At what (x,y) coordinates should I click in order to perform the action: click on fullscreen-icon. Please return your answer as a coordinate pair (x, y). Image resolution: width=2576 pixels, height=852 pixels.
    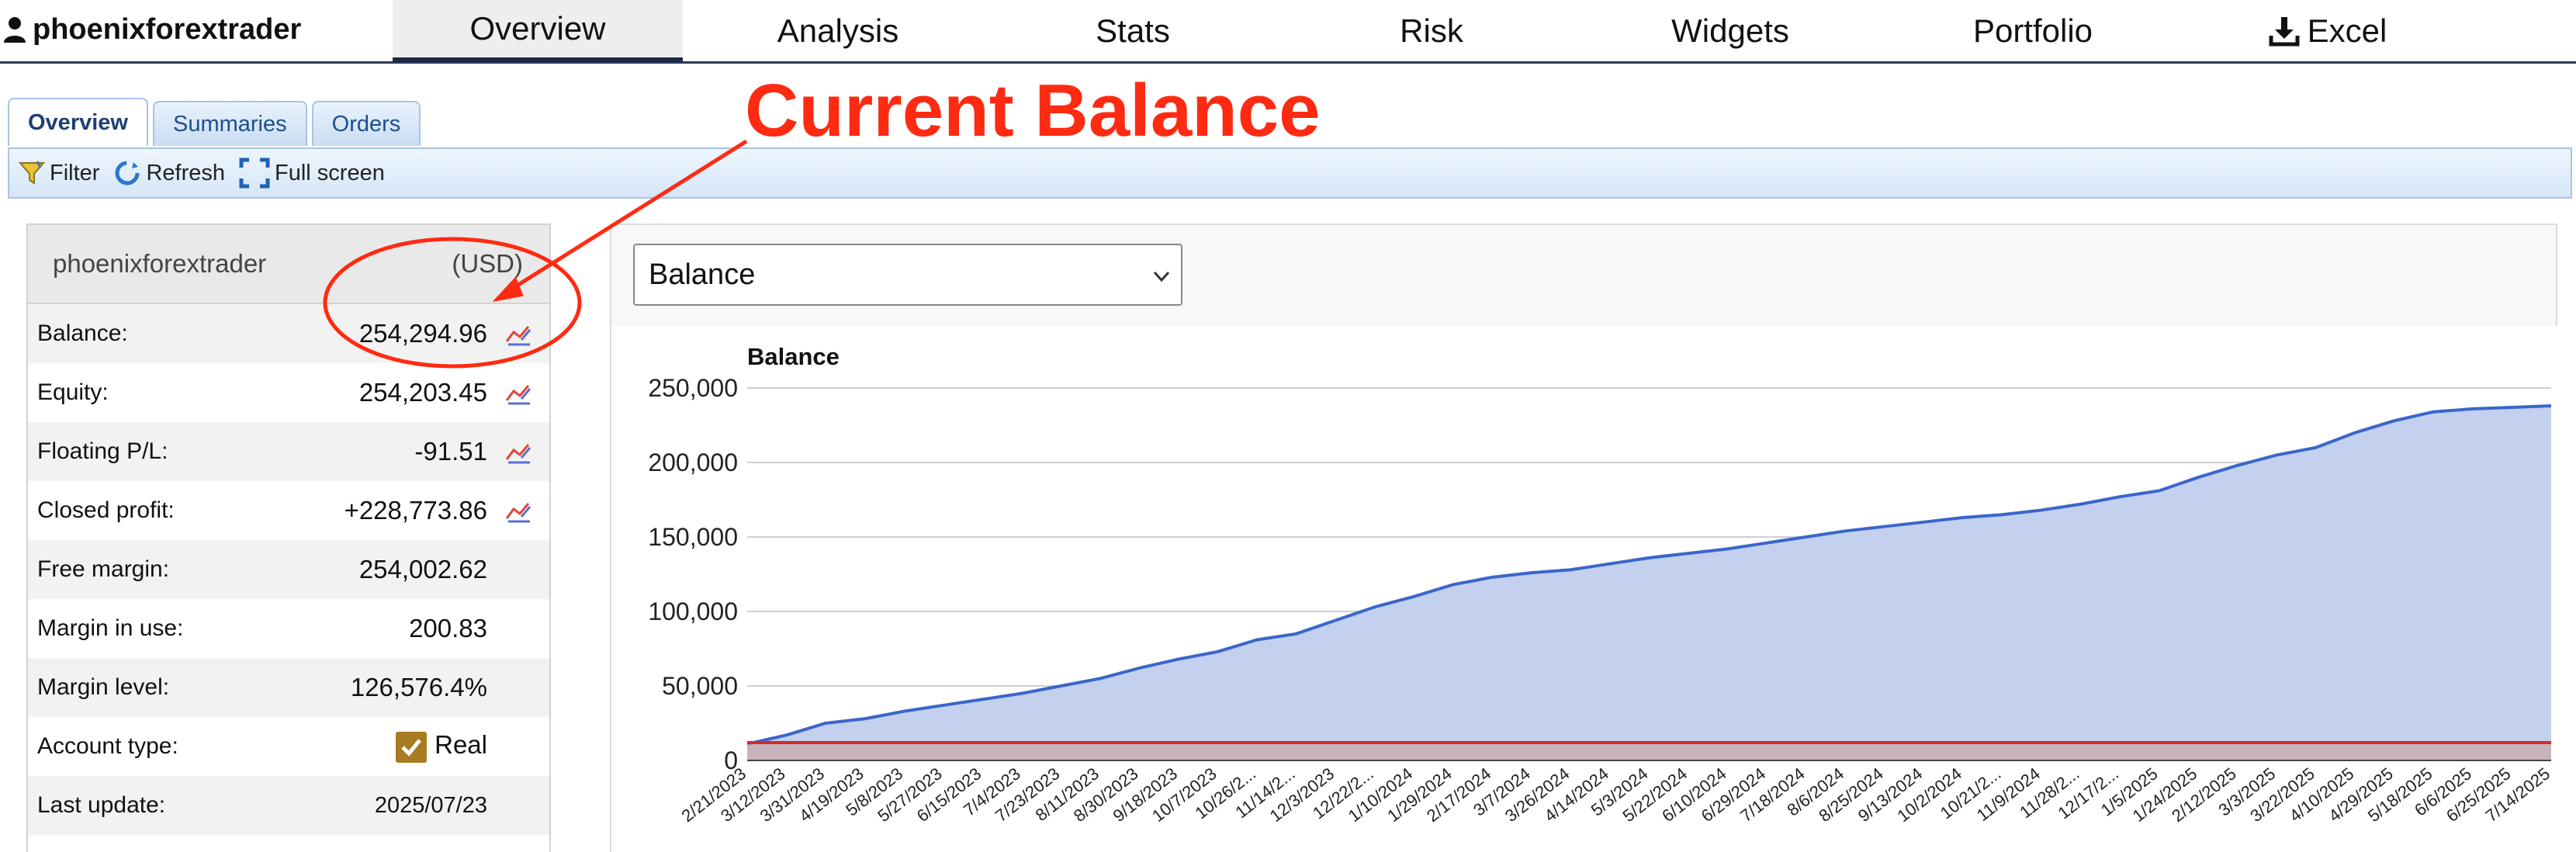
    Looking at the image, I should click on (254, 173).